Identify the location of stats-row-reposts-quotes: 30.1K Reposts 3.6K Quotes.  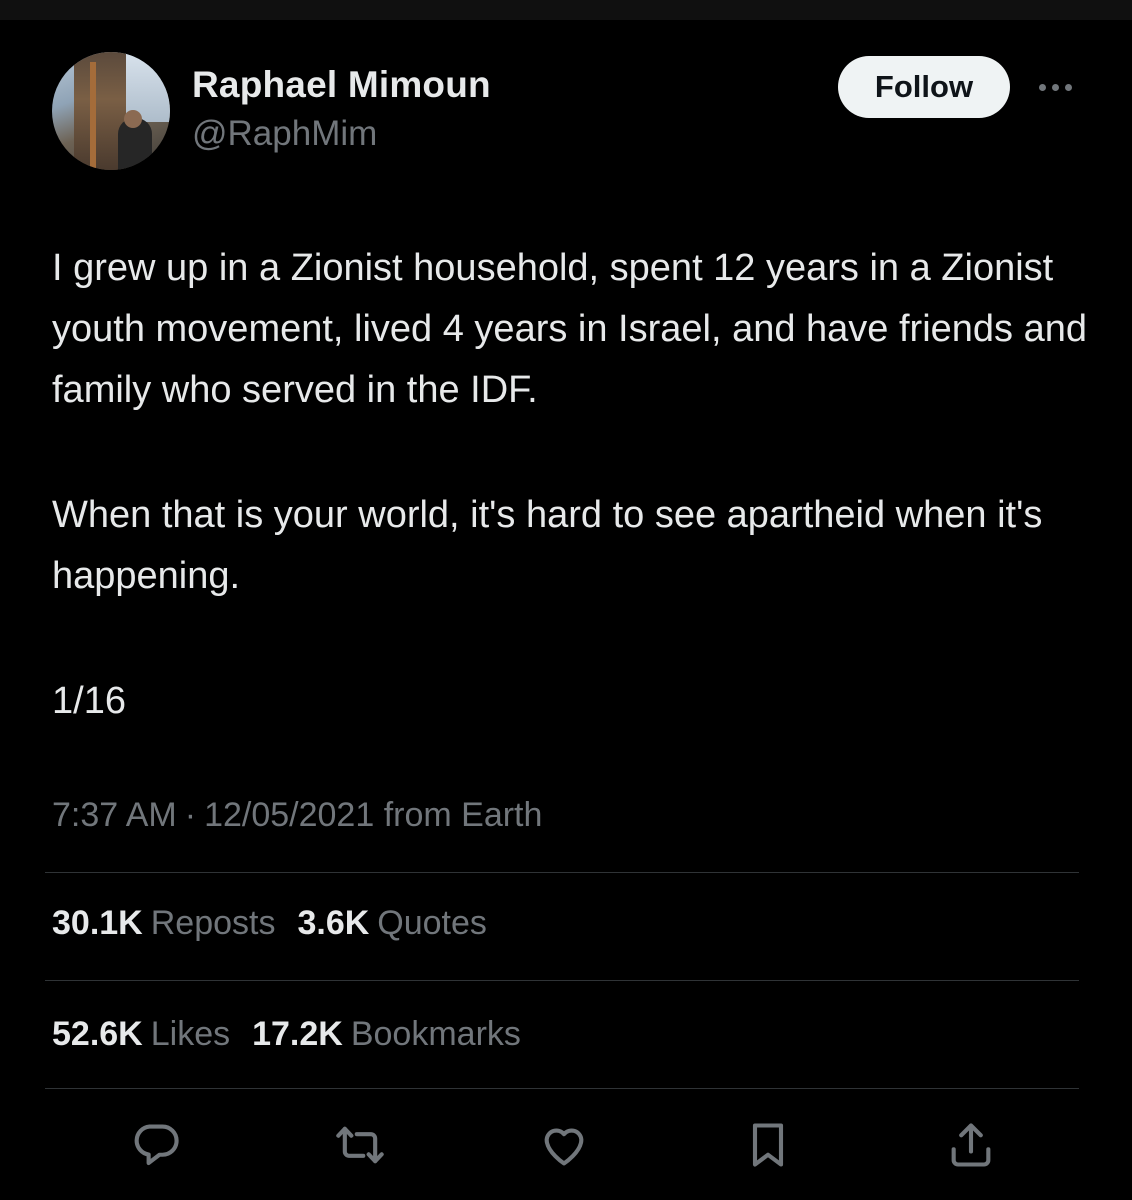
(269, 923).